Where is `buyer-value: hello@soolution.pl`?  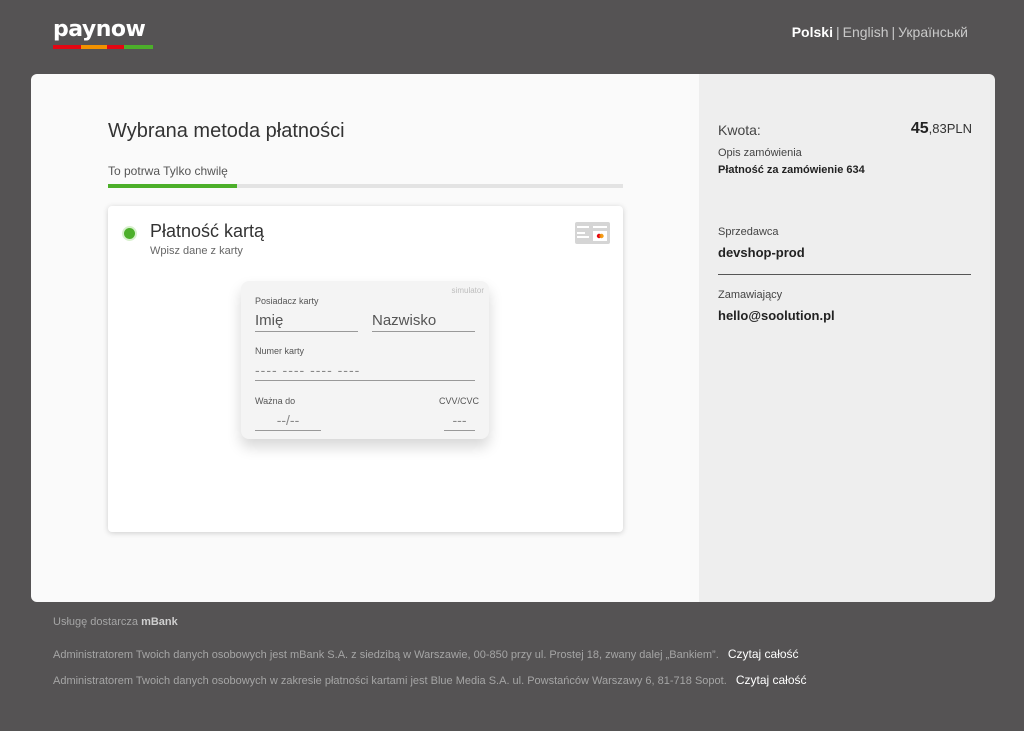 buyer-value: hello@soolution.pl is located at coordinates (776, 315).